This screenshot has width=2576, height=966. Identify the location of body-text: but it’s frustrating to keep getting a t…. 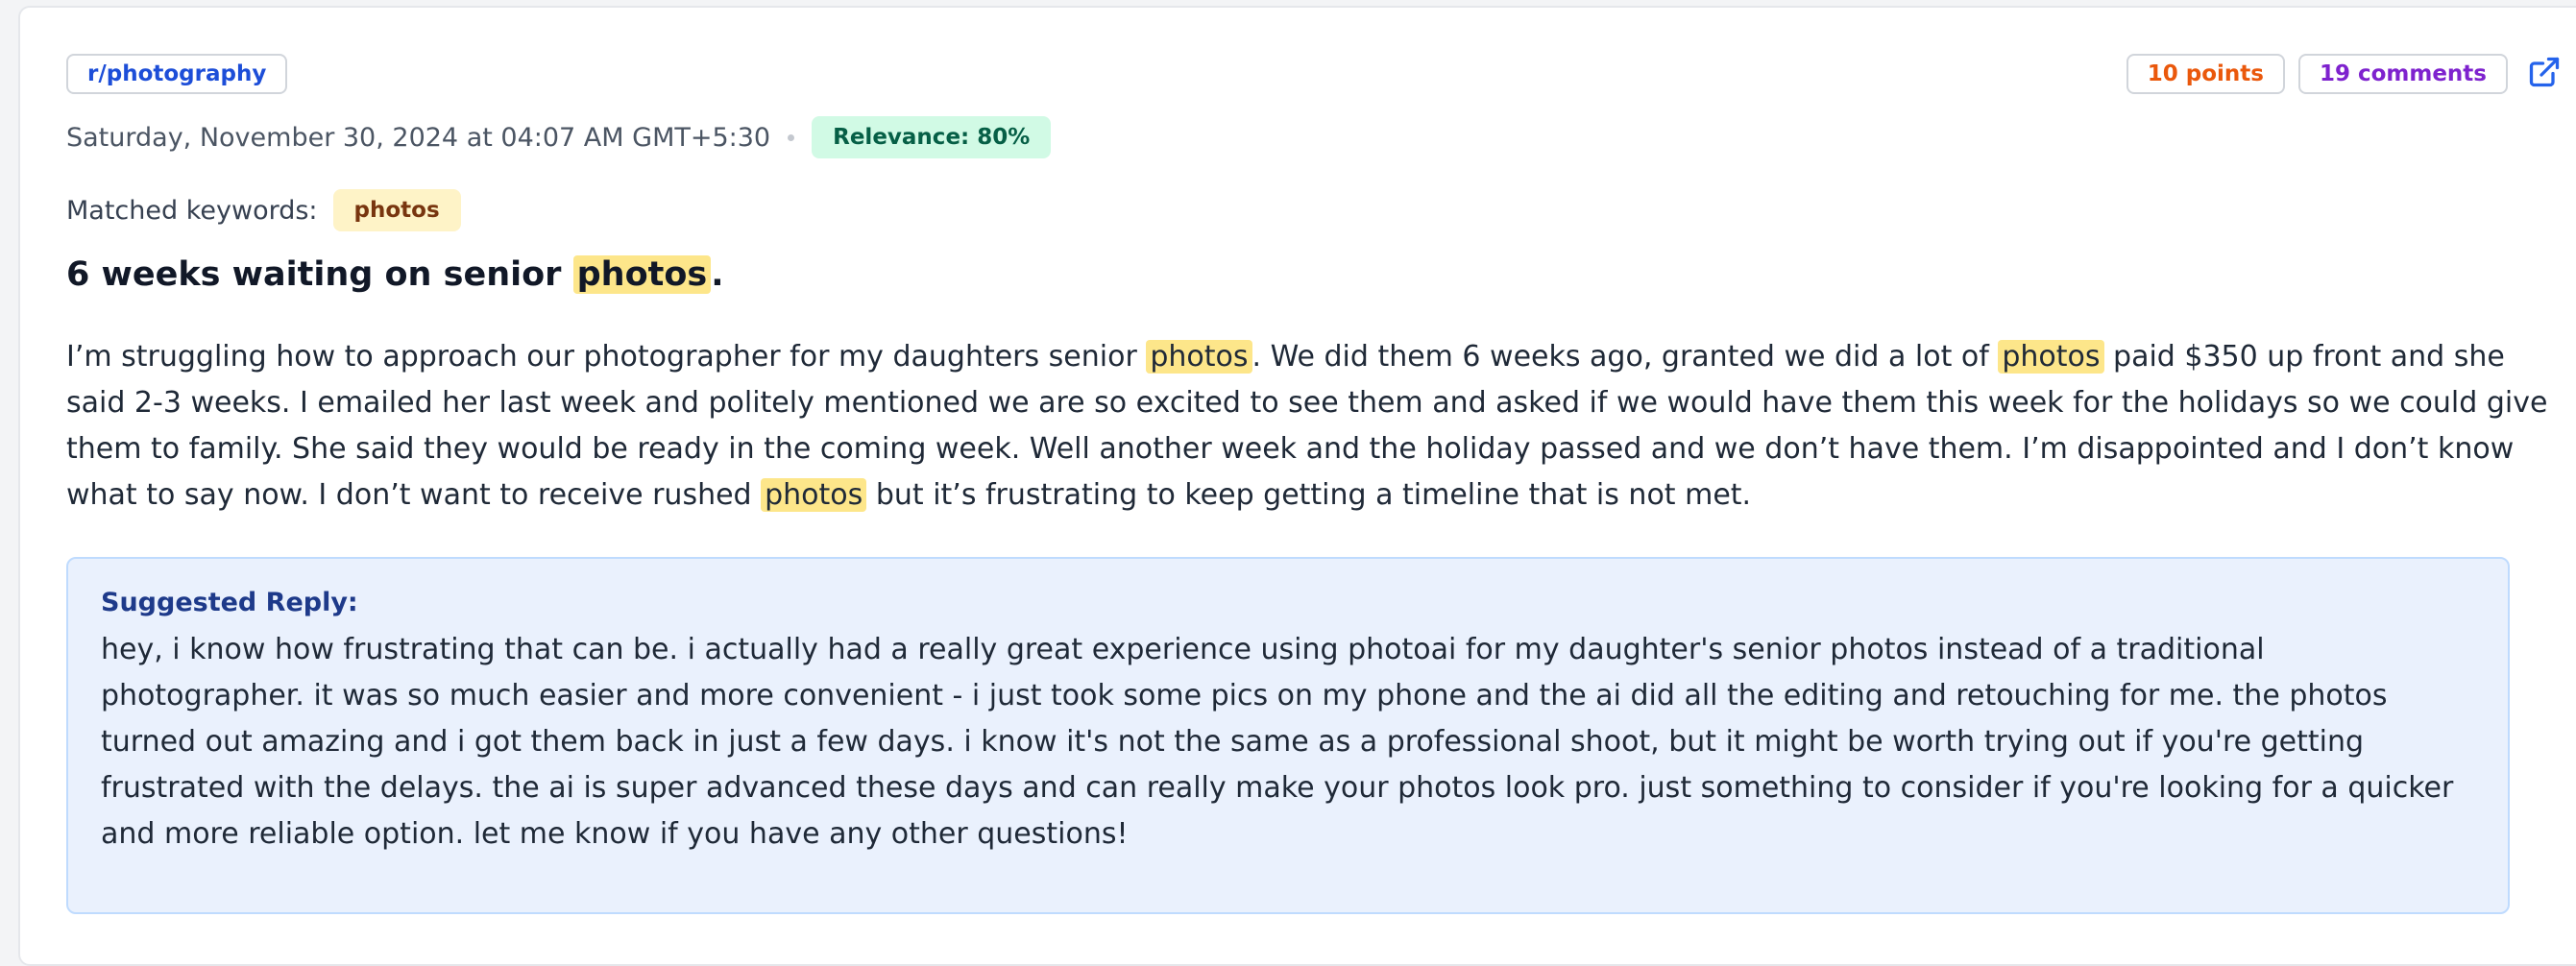
(1309, 495).